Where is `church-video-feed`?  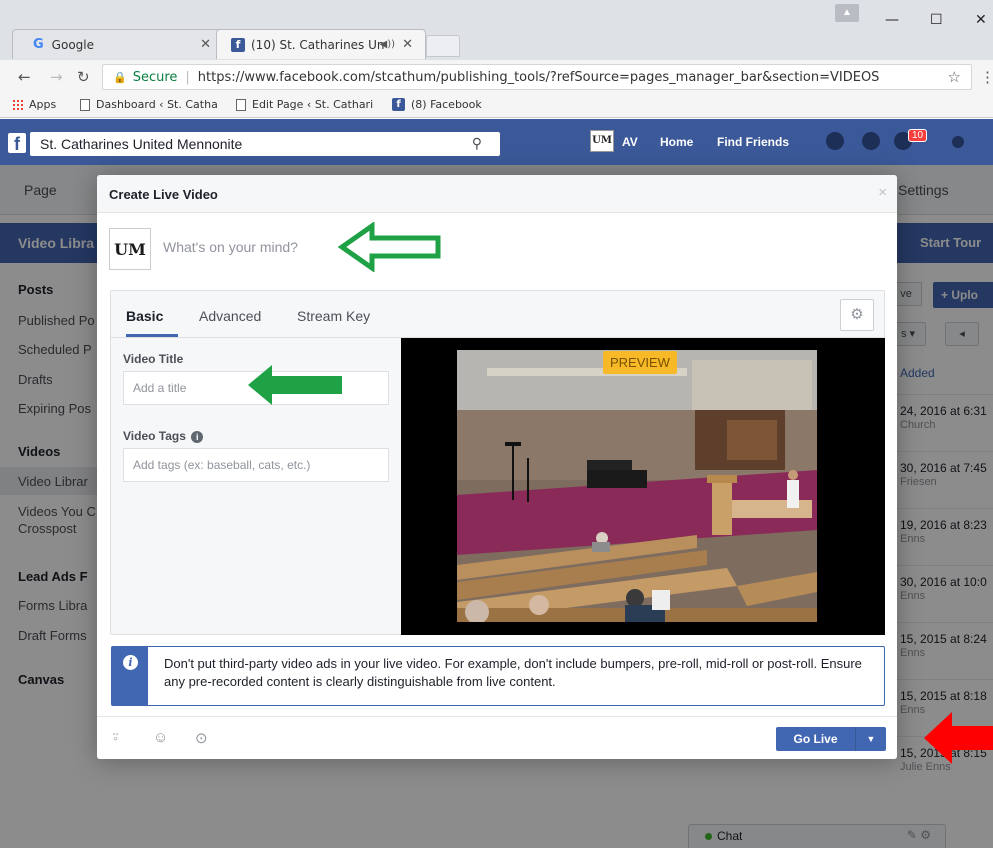
church-video-feed is located at coordinates (637, 486).